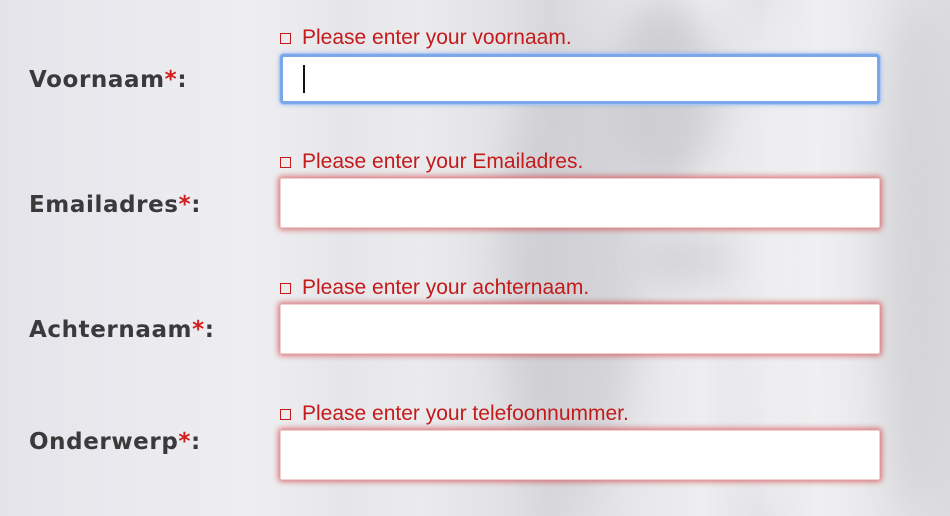 The width and height of the screenshot is (950, 516). Describe the element at coordinates (111, 330) in the screenshot. I see `label-text: Achternaam` at that location.